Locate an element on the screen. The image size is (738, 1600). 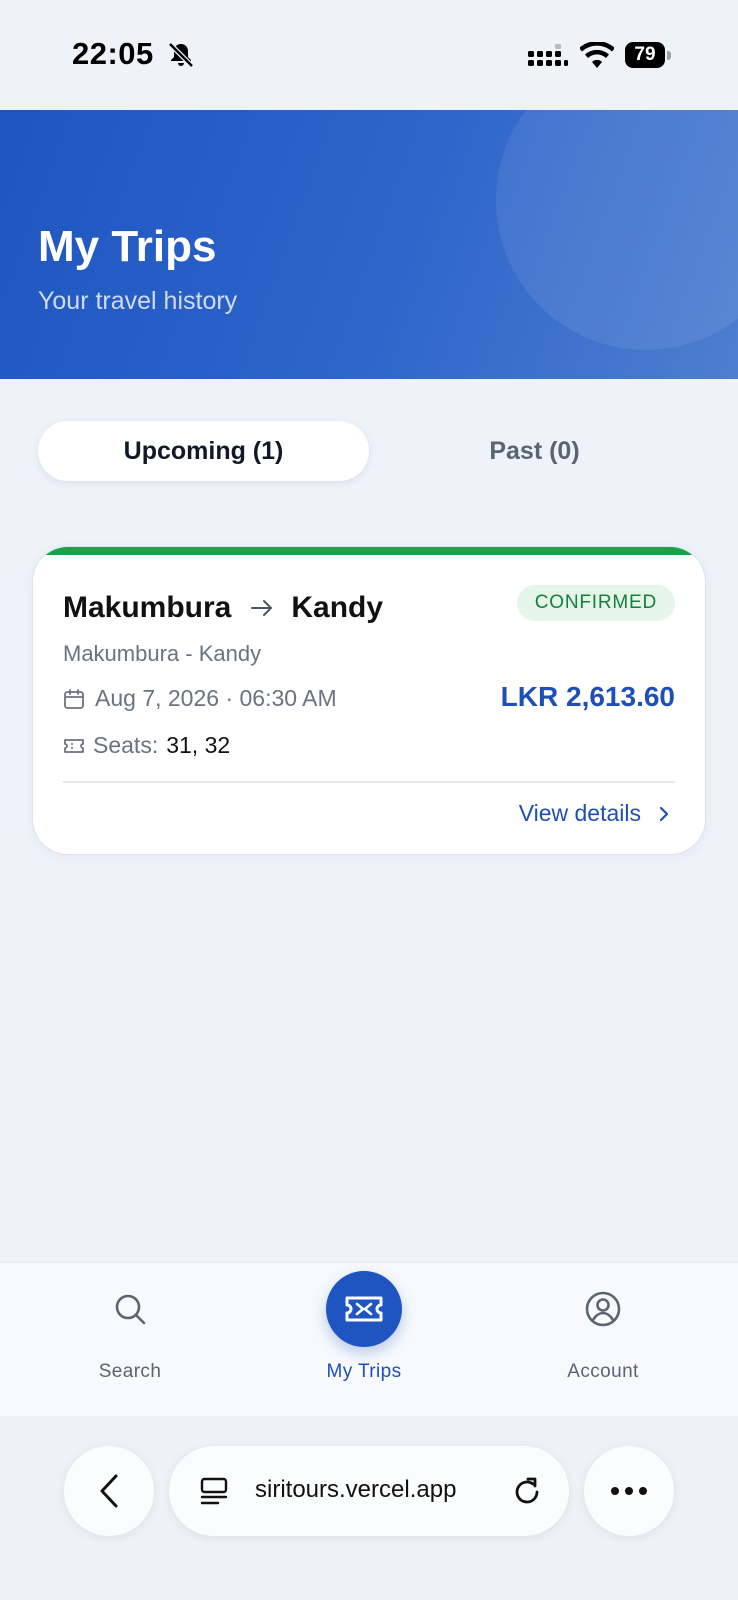
status-badge: CONFIRMED is located at coordinates (595, 603).